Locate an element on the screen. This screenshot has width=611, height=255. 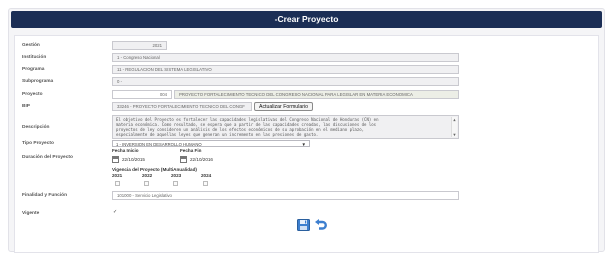
vigente-checkbox: ✓ is located at coordinates (115, 212).